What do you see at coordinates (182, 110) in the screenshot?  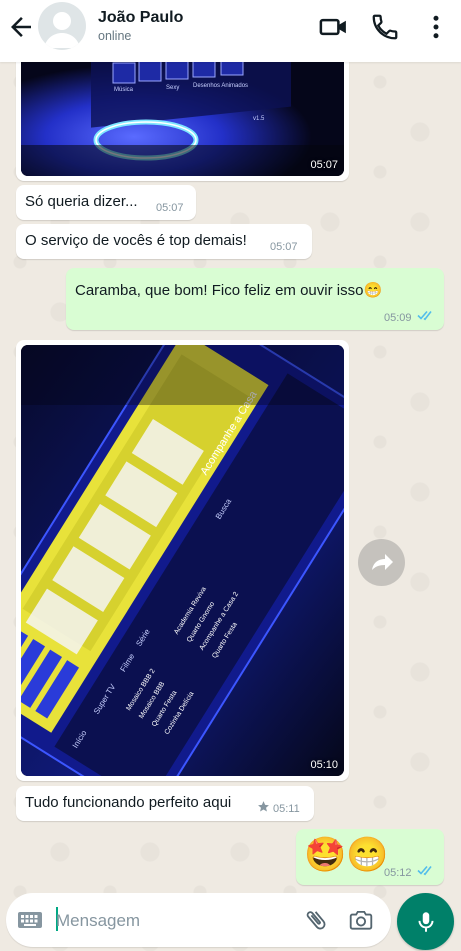 I see `photo-tv-menu: Música Sexy Desenhos Animados v1.5 05:07` at bounding box center [182, 110].